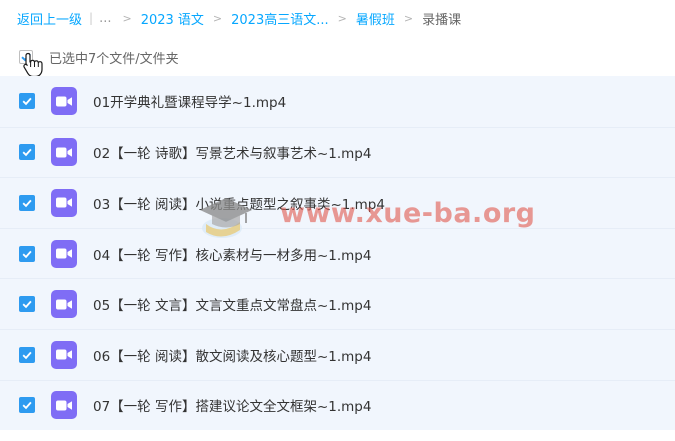 The image size is (675, 441). What do you see at coordinates (232, 254) in the screenshot?
I see `file-name: 04【一轮 写作】核心素材与一材多用~1.mp4` at bounding box center [232, 254].